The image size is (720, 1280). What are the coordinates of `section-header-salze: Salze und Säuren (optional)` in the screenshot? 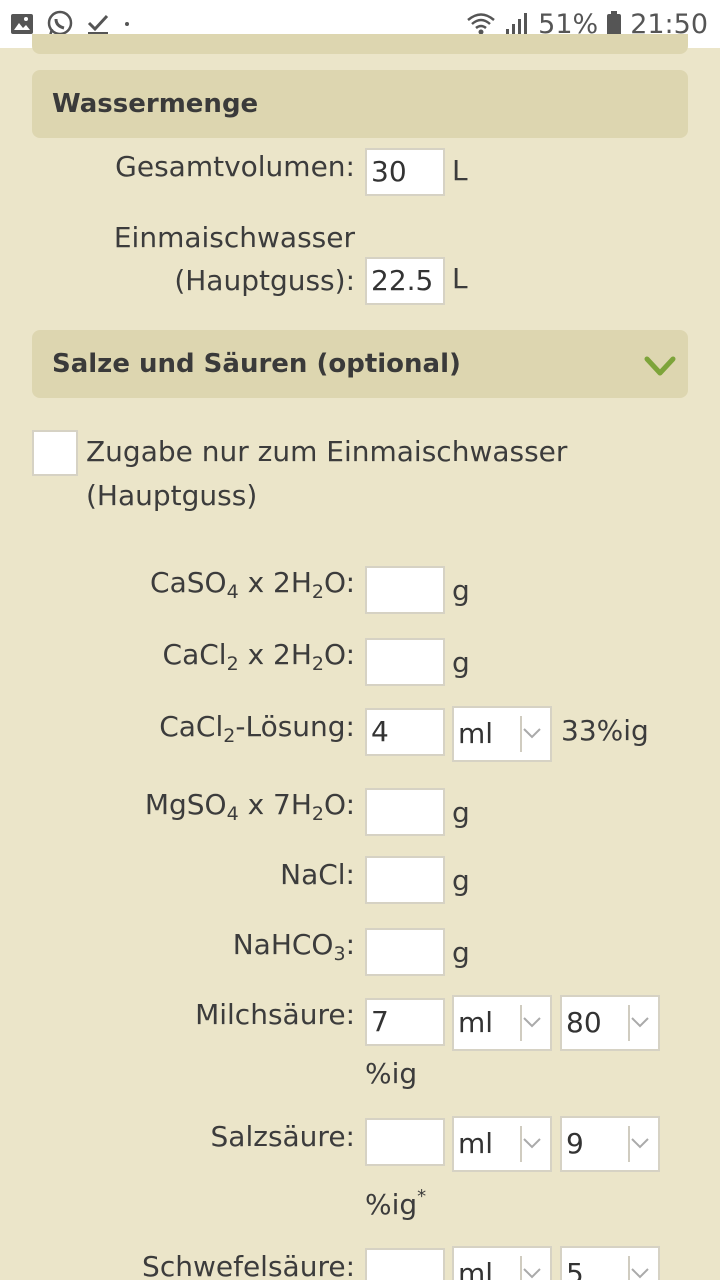 It's located at (360, 364).